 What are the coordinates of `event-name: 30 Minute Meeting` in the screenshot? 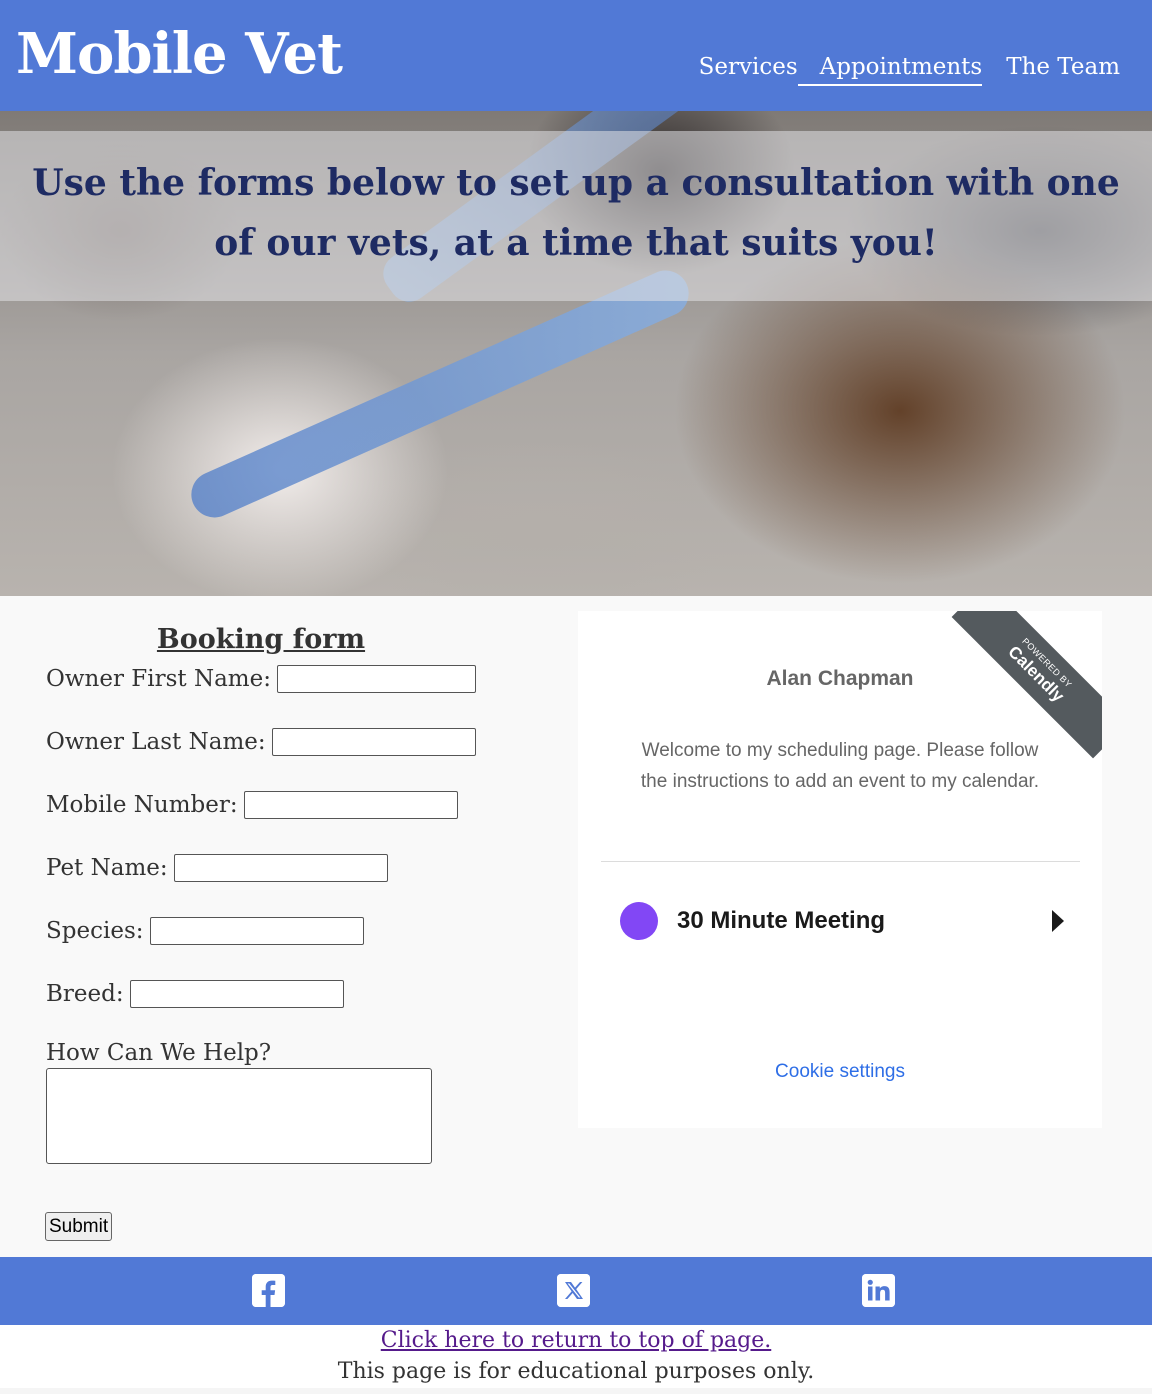 It's located at (781, 920).